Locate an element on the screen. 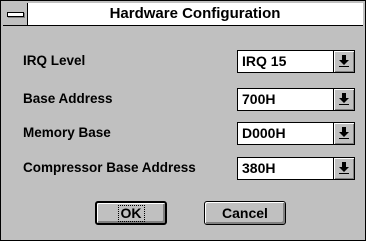  base-address-select: 700H is located at coordinates (296, 99).